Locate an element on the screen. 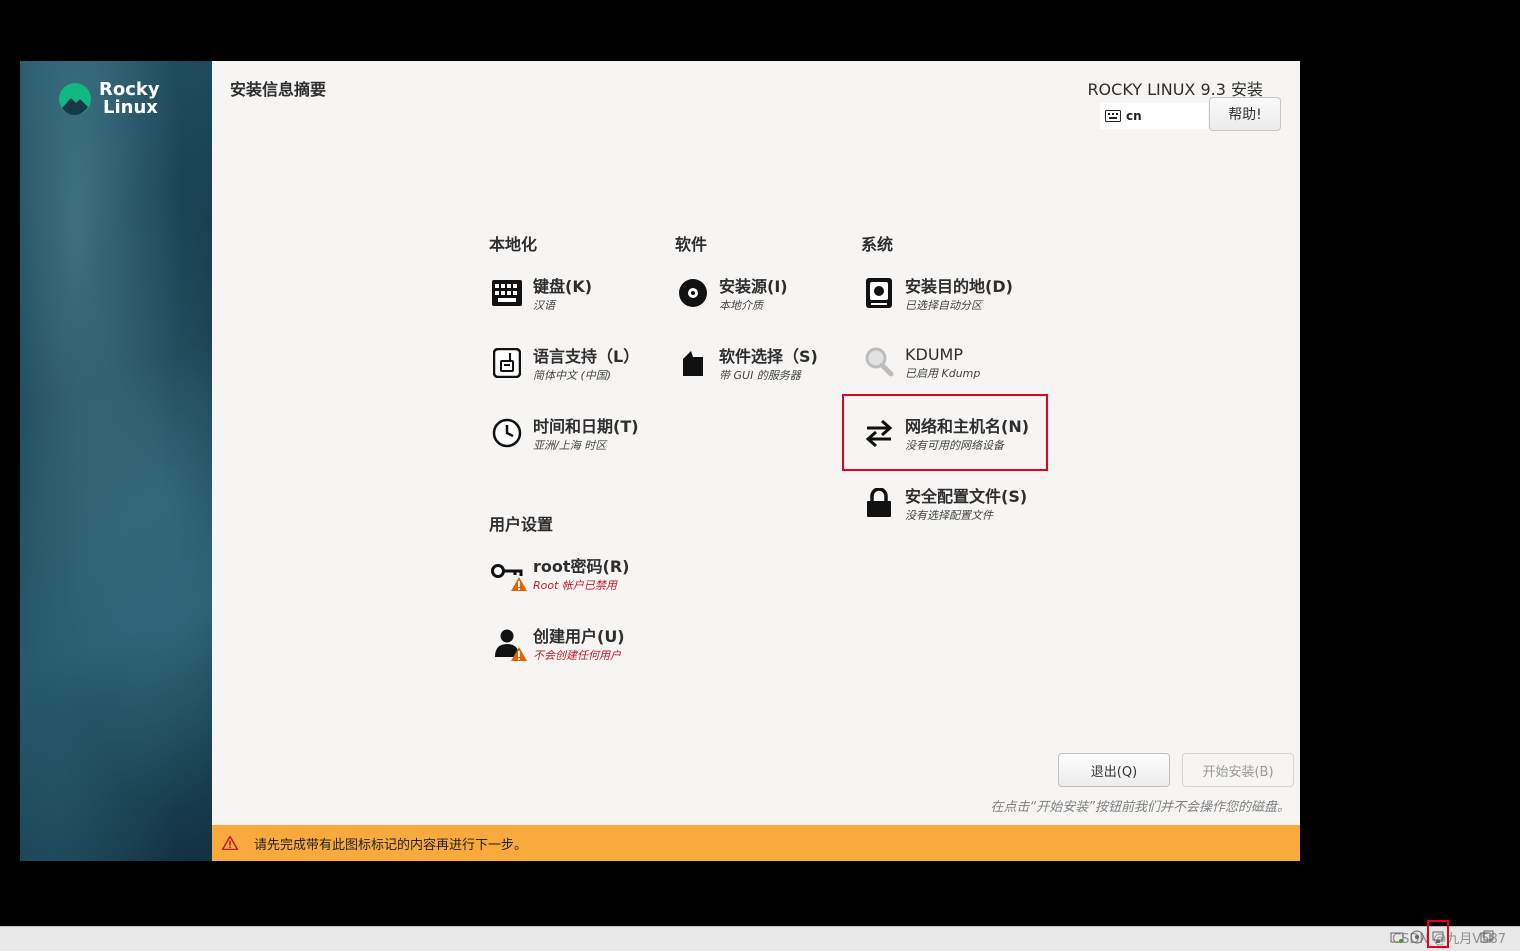 This screenshot has width=1520, height=951. sidebar: Rocky Linux is located at coordinates (116, 461).